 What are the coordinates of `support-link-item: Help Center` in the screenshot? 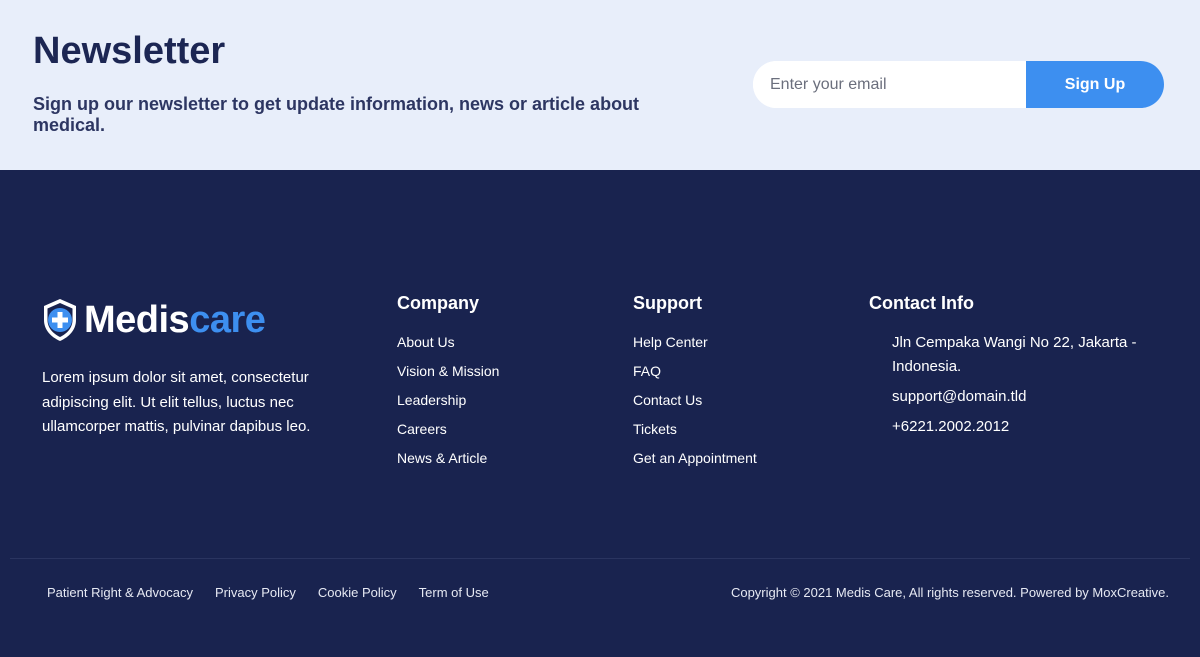 It's located at (695, 342).